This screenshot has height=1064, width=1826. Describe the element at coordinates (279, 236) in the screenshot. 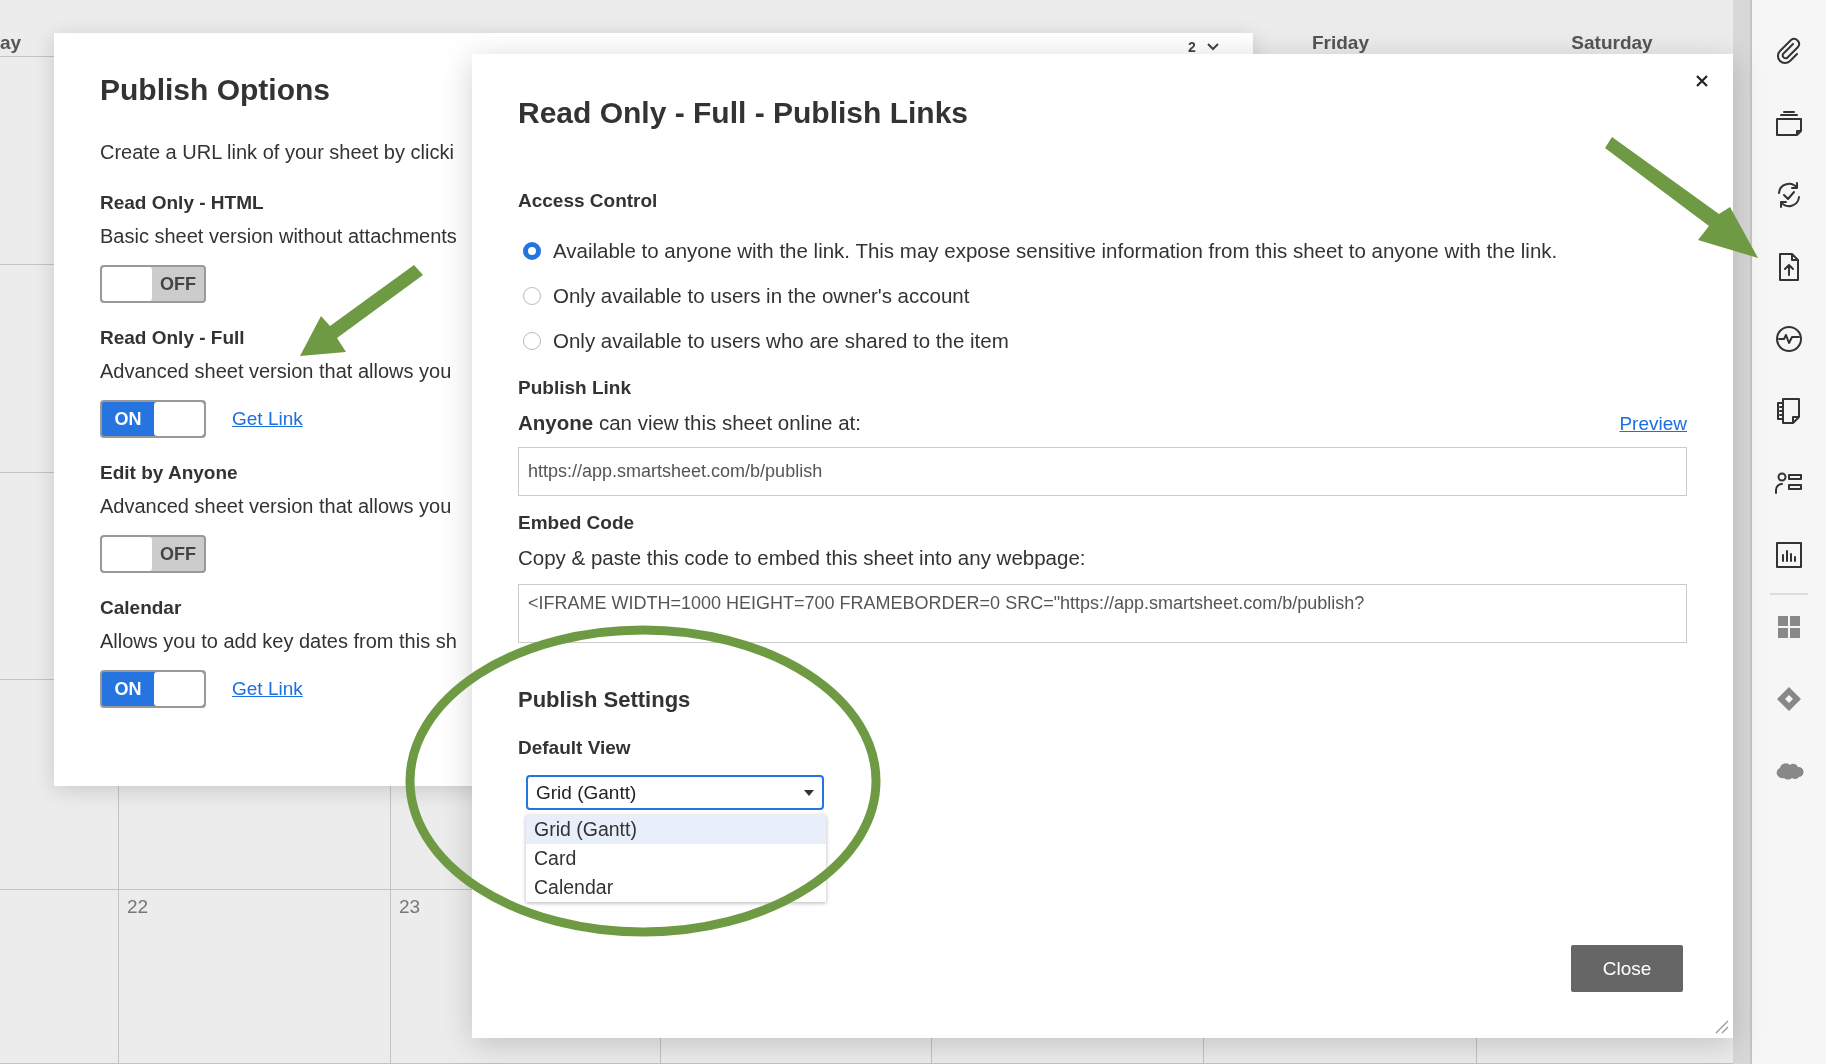

I see `option-description: Basic sheet version without attachments` at that location.